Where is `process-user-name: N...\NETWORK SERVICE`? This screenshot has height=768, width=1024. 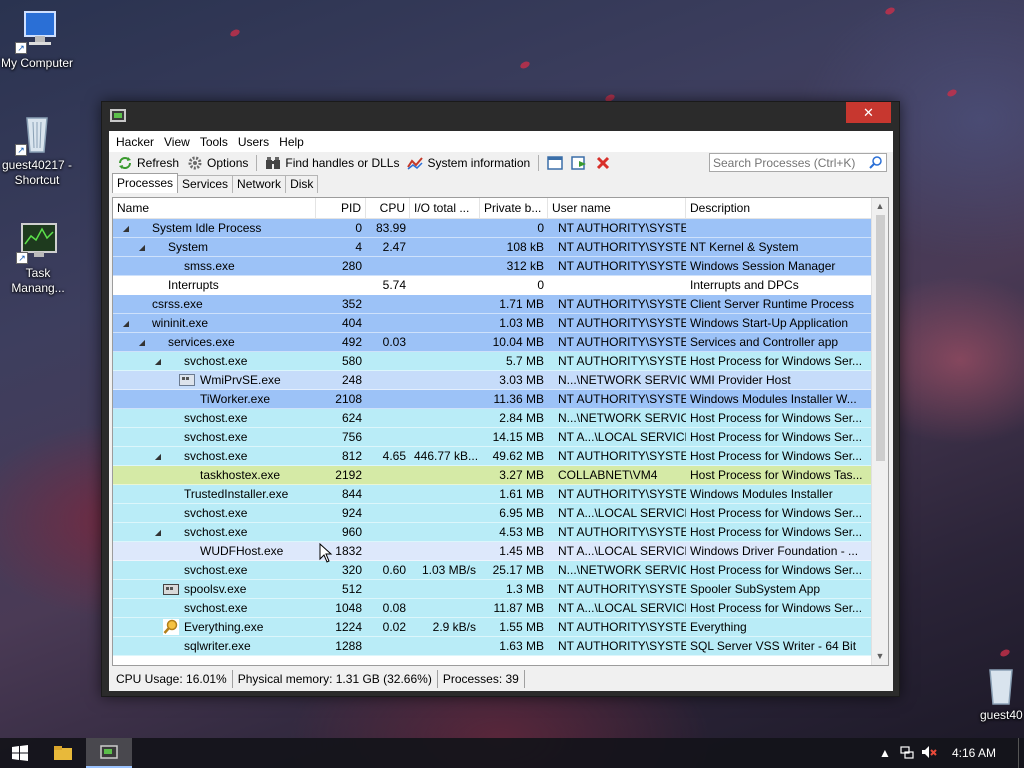 process-user-name: N...\NETWORK SERVICE is located at coordinates (622, 570).